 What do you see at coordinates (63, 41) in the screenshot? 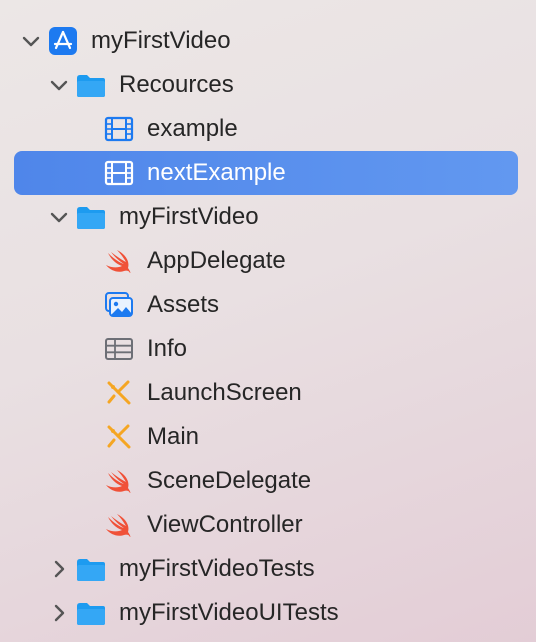
I see `xcode-project-icon` at bounding box center [63, 41].